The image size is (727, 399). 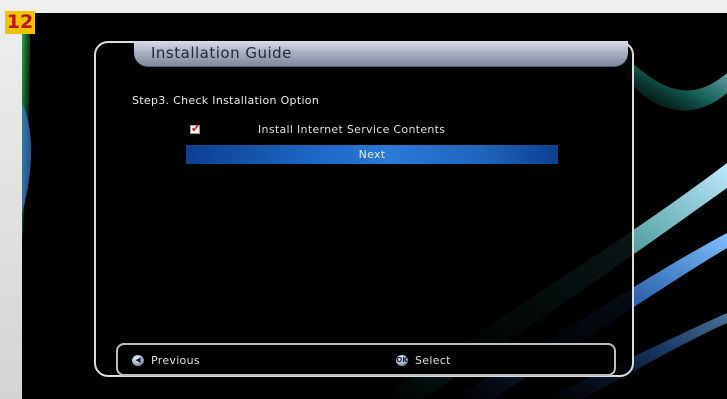 I want to click on dialog-title-bar: Installation Guide, so click(x=381, y=54).